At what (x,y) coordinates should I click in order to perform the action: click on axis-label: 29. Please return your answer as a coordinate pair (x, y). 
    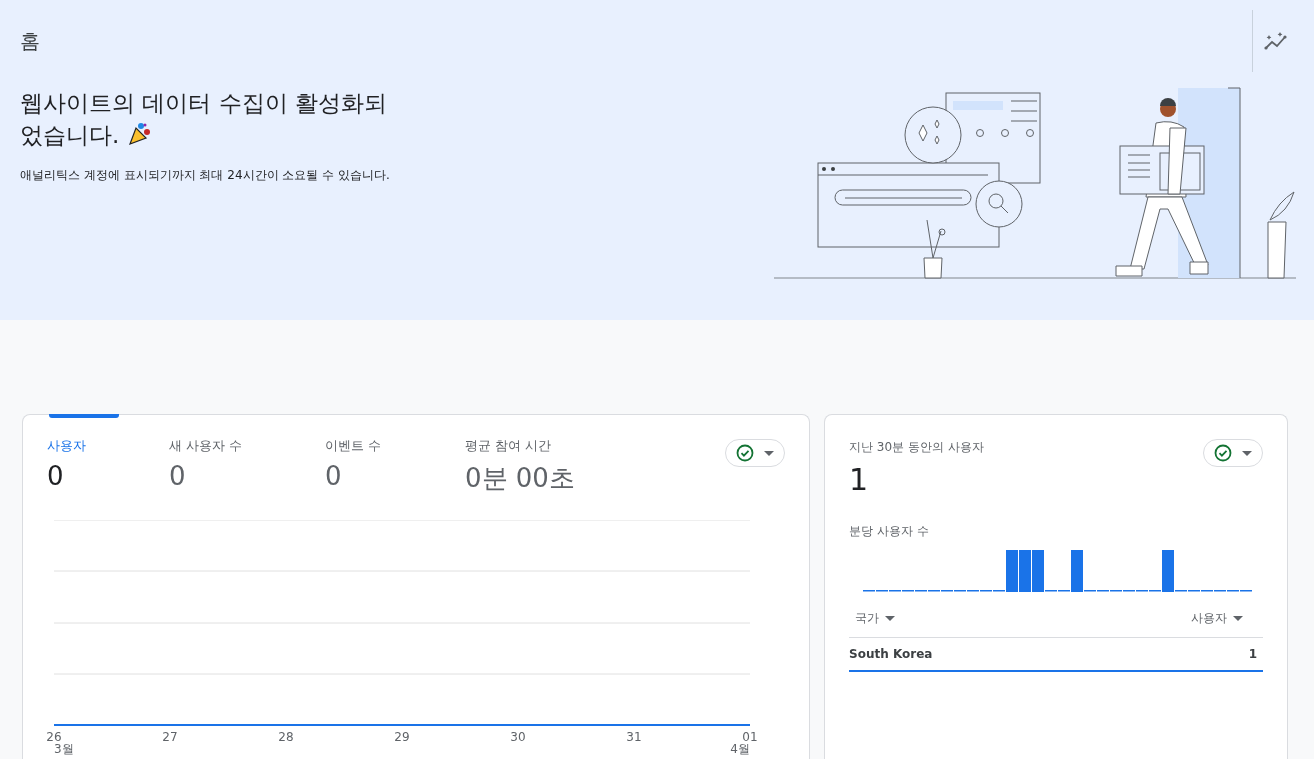
    Looking at the image, I should click on (402, 737).